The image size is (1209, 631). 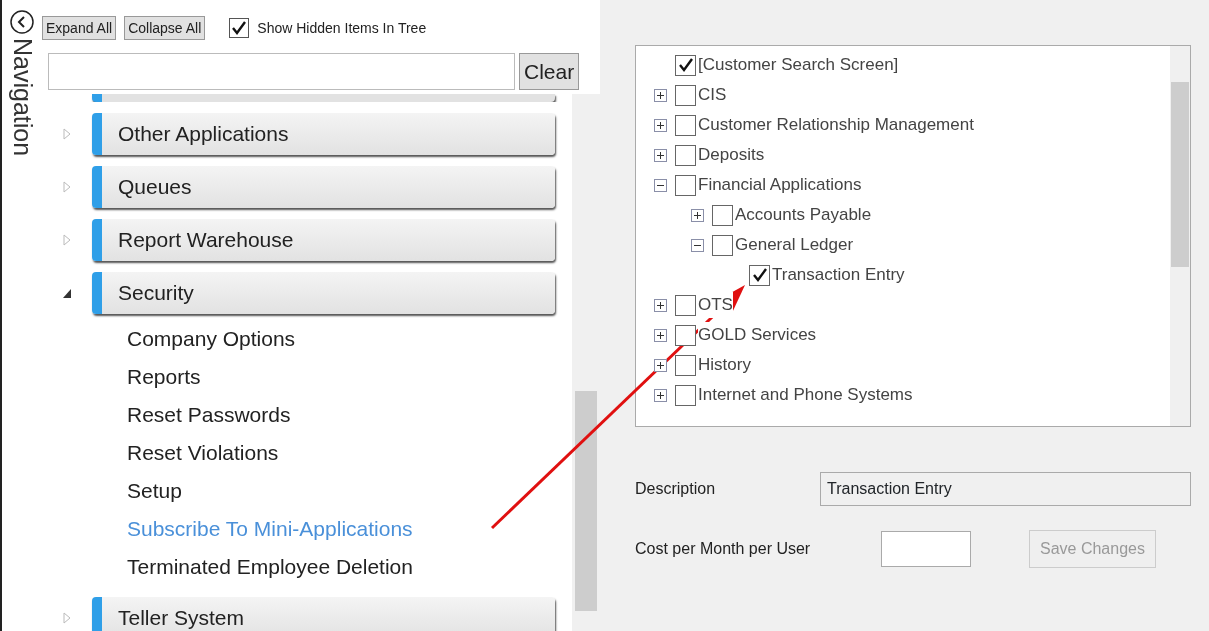 What do you see at coordinates (22, 22) in the screenshot?
I see `back-icon` at bounding box center [22, 22].